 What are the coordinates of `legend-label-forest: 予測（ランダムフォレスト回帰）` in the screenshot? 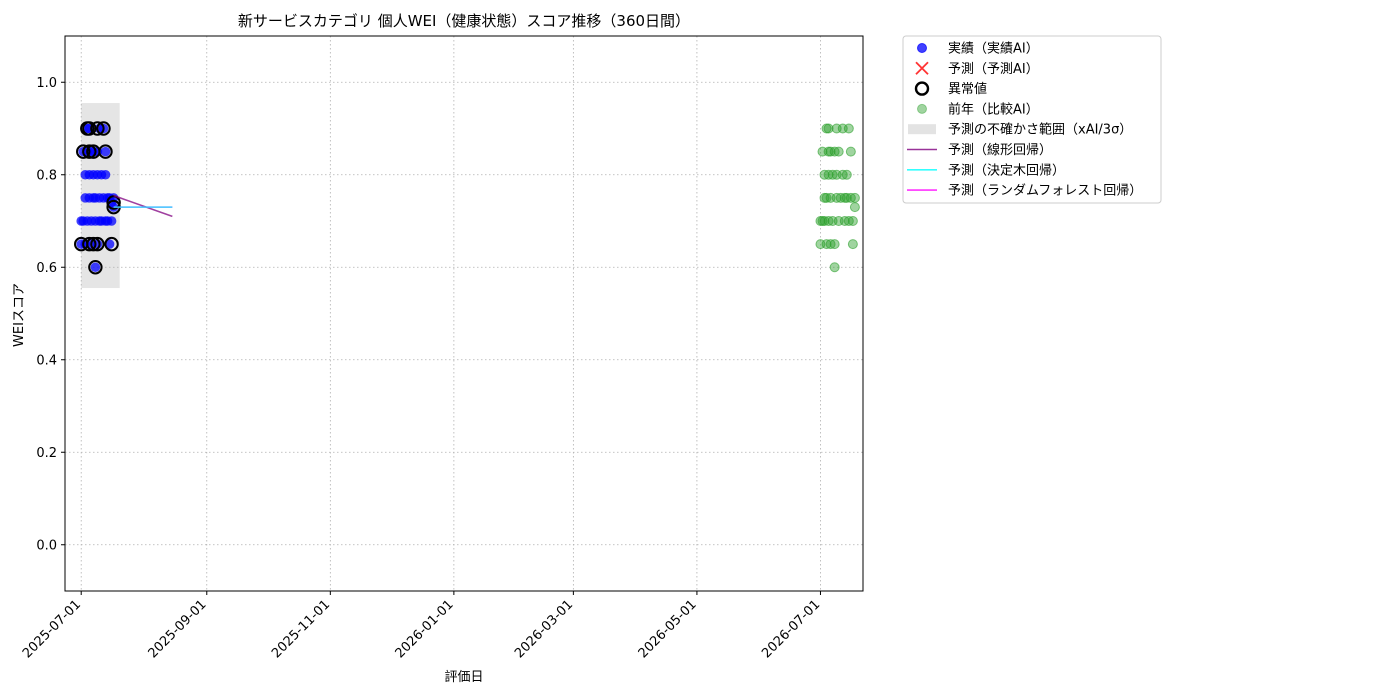 It's located at (1045, 191).